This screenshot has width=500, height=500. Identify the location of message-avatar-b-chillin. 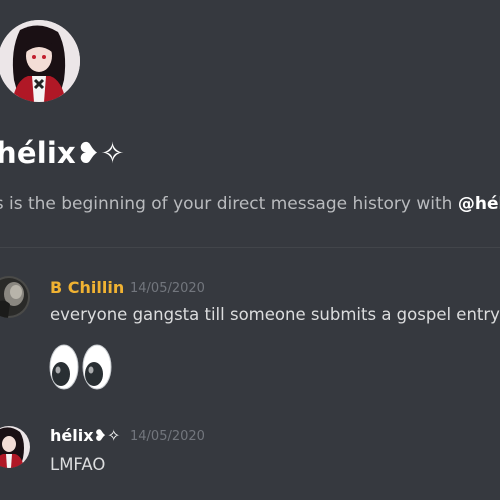
(15, 297).